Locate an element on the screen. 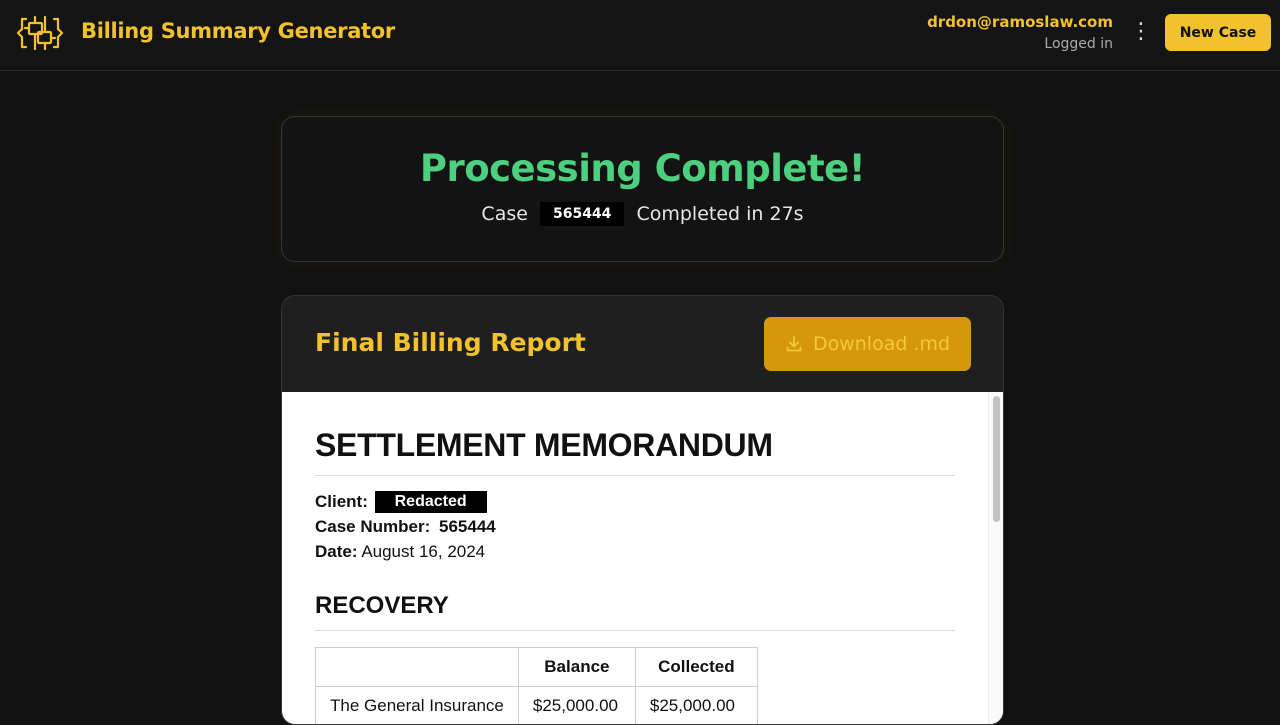  client-redacted-value: Redacted is located at coordinates (431, 502).